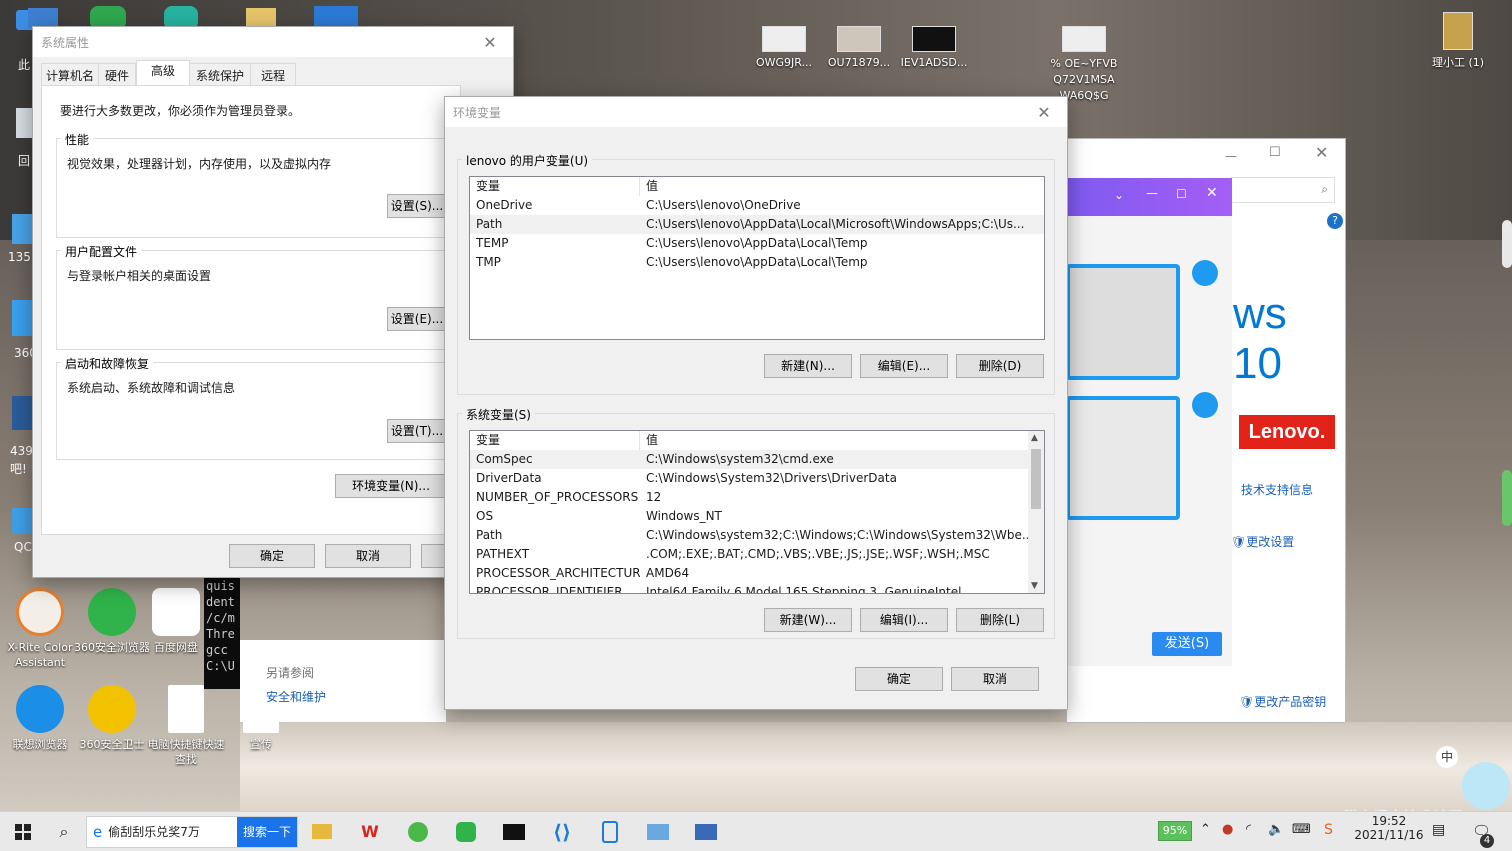  What do you see at coordinates (1152, 193) in the screenshot?
I see `minimize-icon: —` at bounding box center [1152, 193].